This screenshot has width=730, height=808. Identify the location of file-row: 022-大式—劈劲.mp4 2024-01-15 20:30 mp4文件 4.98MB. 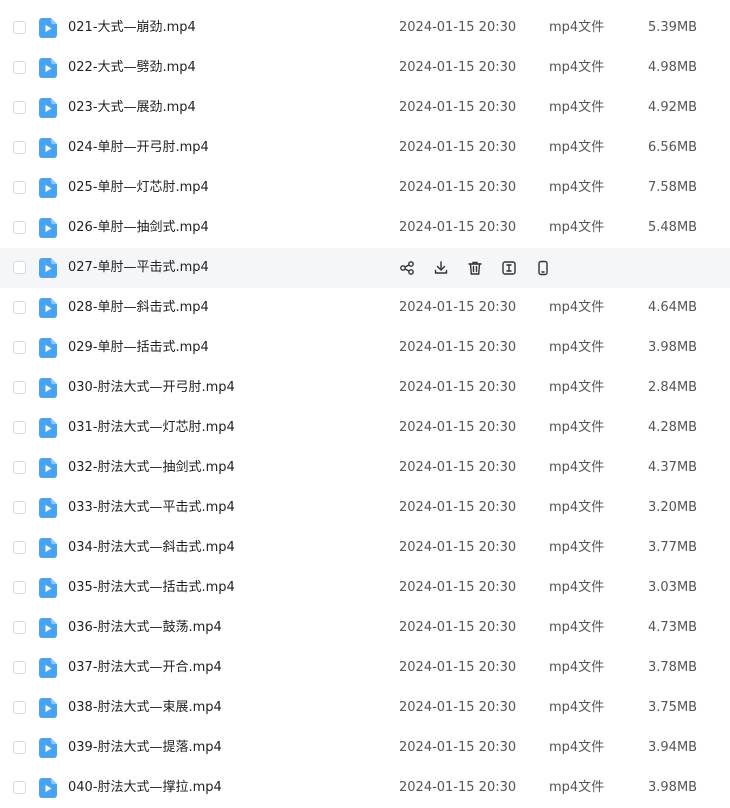
(365, 68).